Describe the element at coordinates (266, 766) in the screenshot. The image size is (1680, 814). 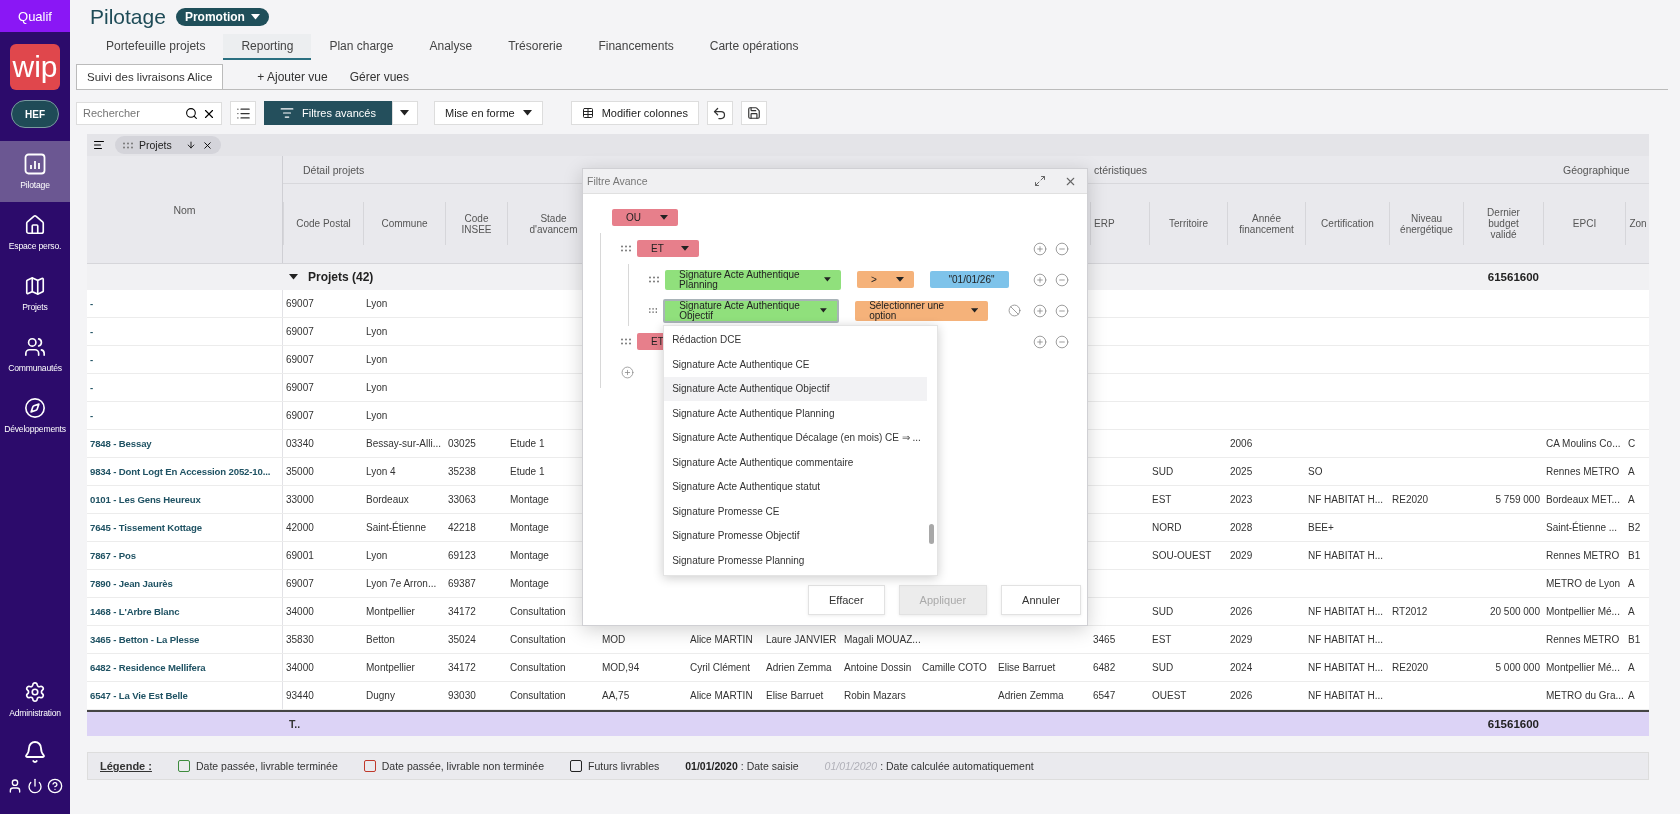
I see `legend-text: Date passée, livrable terminée` at that location.